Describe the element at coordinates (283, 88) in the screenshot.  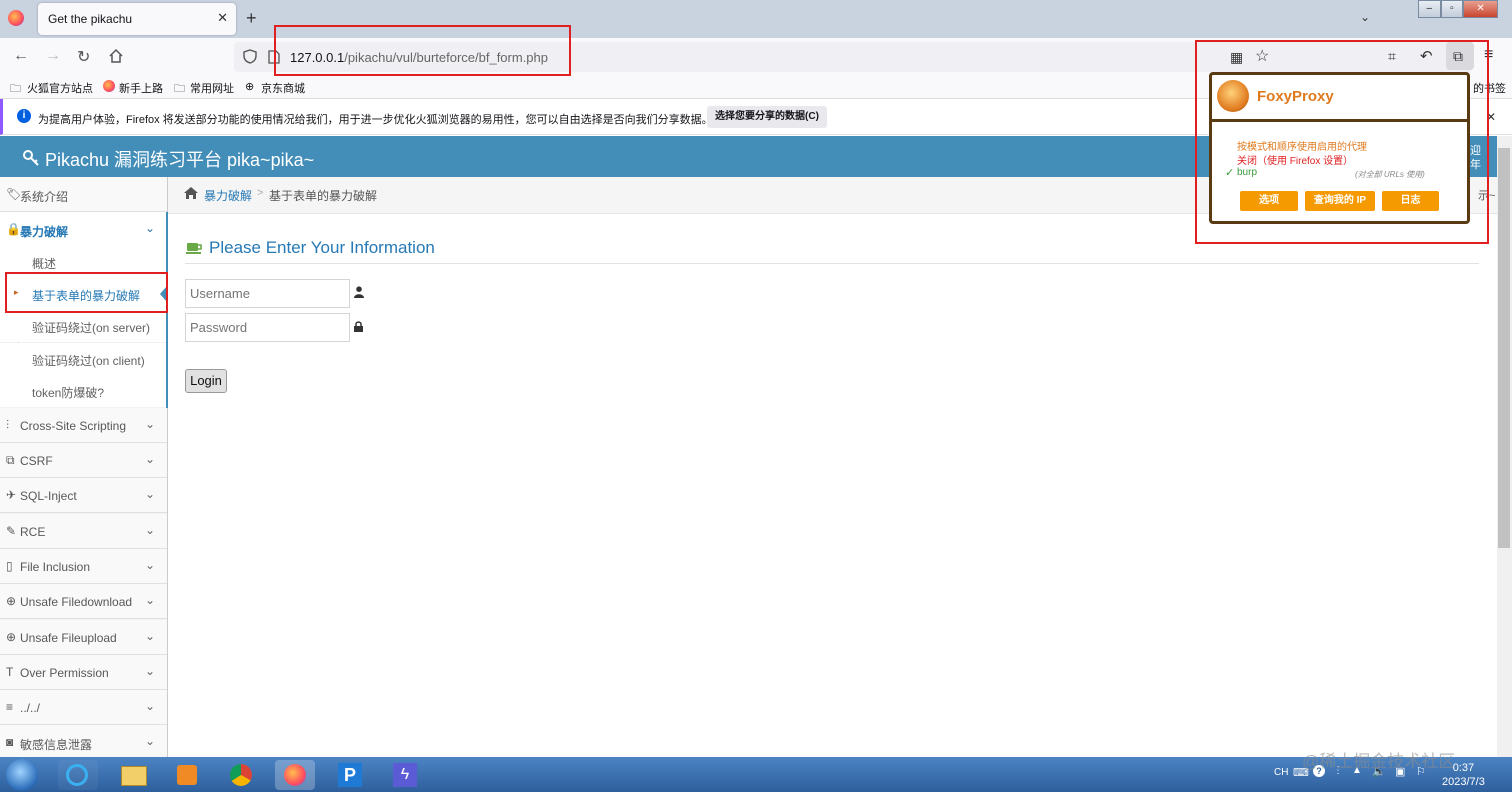
I see `bookmark-item: 京东商城` at that location.